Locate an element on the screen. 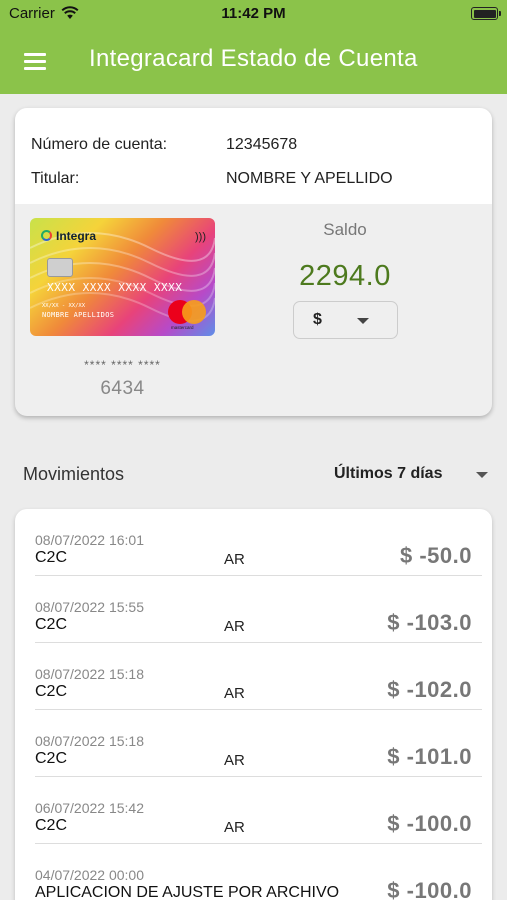 The height and width of the screenshot is (900, 507). movement-date: 06/07/2022 15:42 is located at coordinates (89, 808).